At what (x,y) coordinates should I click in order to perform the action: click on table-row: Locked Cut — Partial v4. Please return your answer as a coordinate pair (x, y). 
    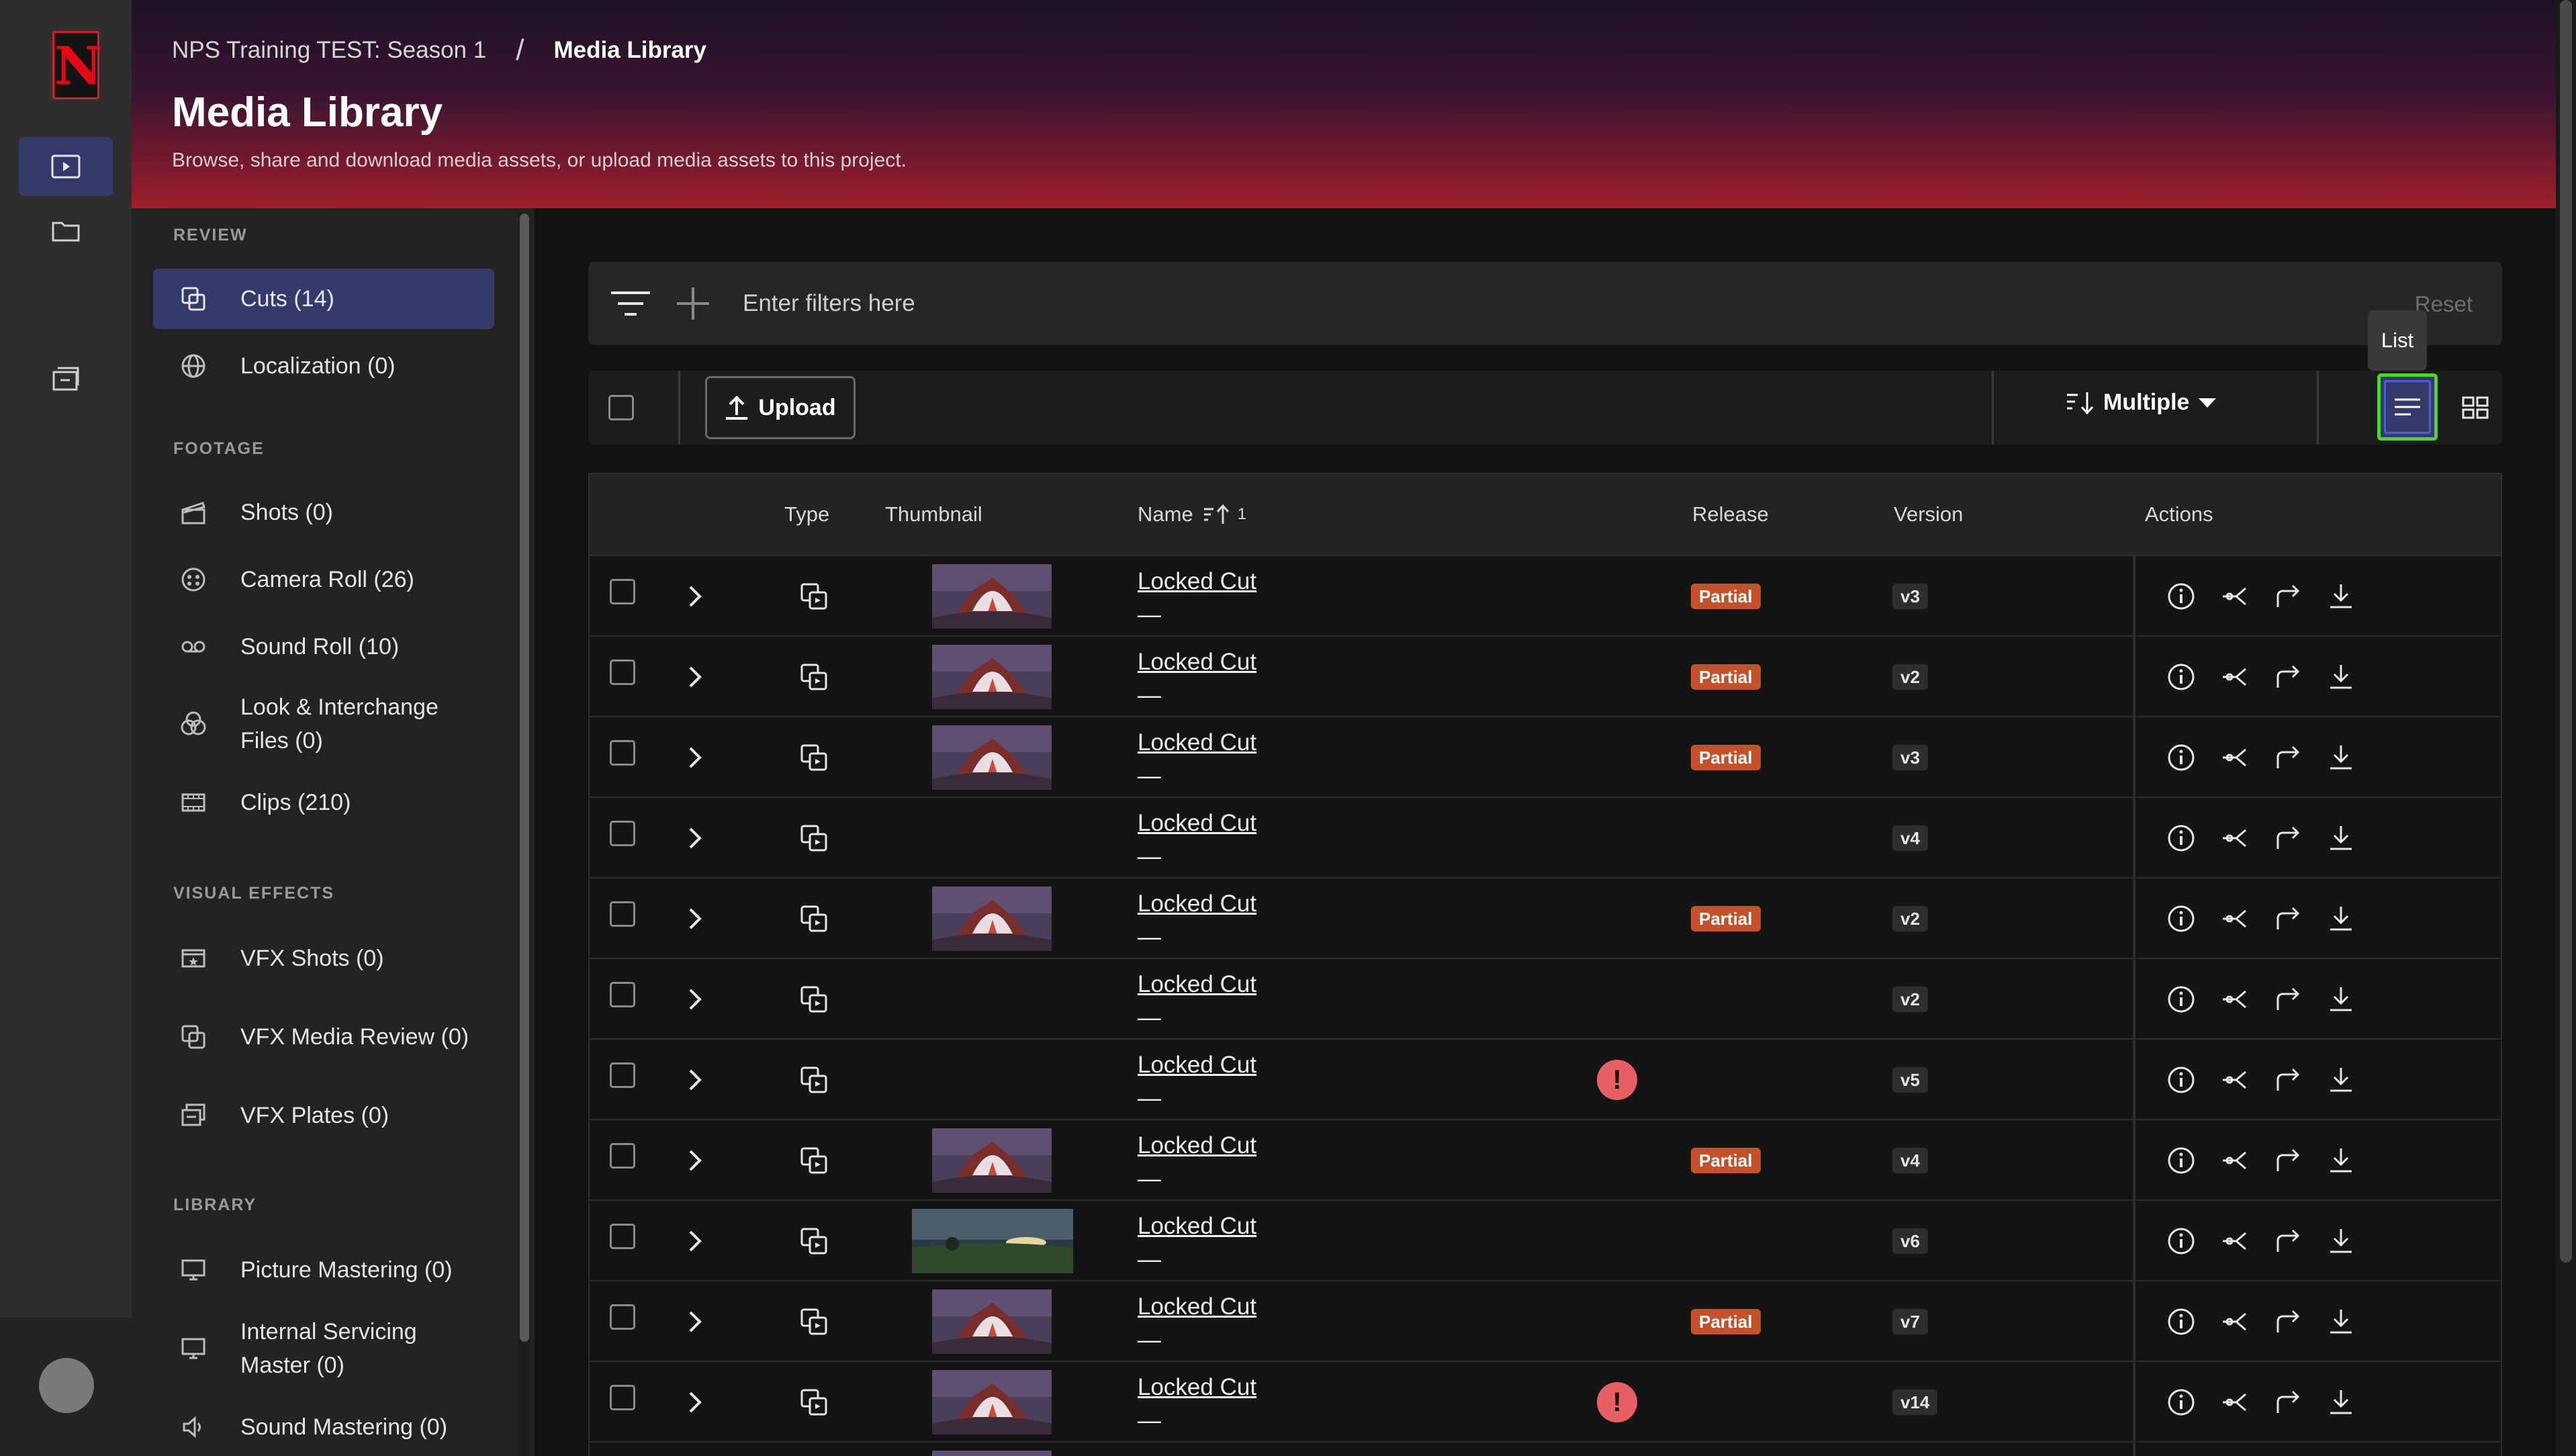
    Looking at the image, I should click on (1545, 1160).